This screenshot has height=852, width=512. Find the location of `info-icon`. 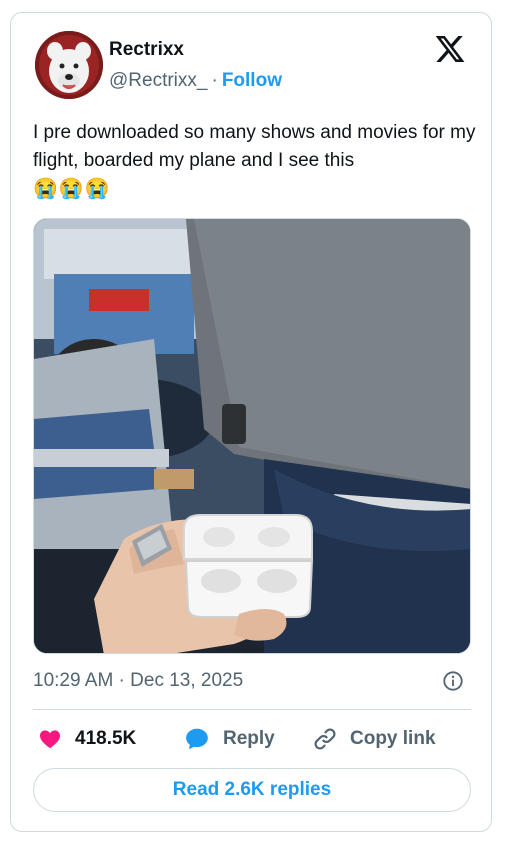

info-icon is located at coordinates (453, 681).